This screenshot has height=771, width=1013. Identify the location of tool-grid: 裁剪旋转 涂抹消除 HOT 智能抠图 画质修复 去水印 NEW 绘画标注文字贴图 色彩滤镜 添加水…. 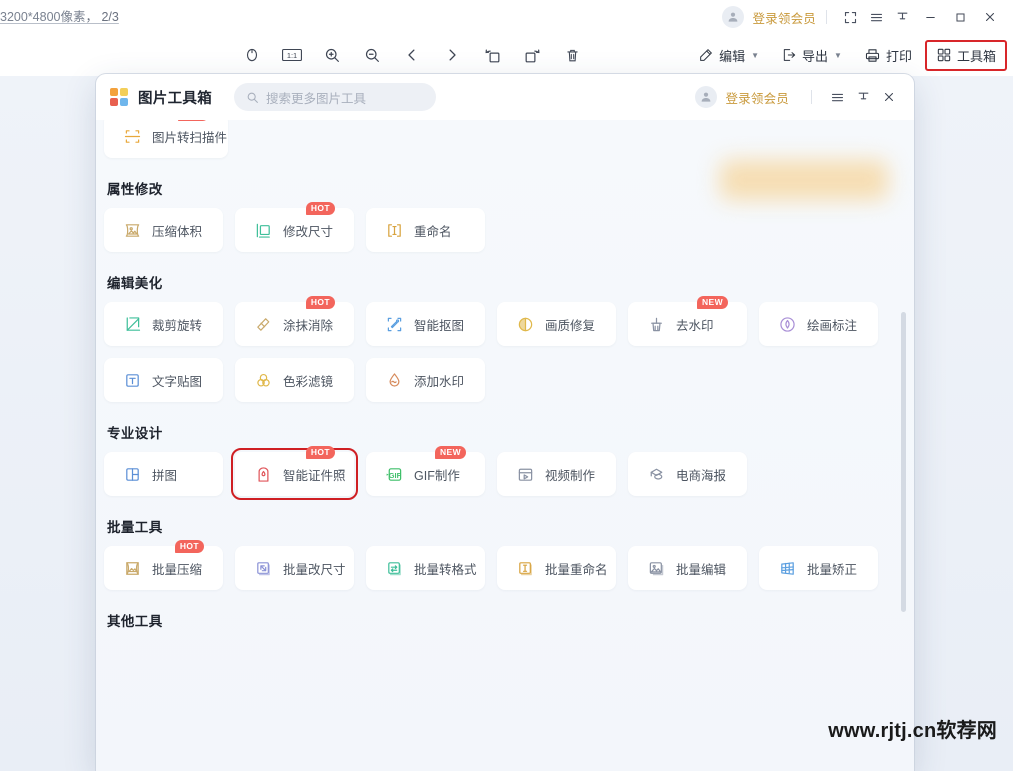
(497, 349).